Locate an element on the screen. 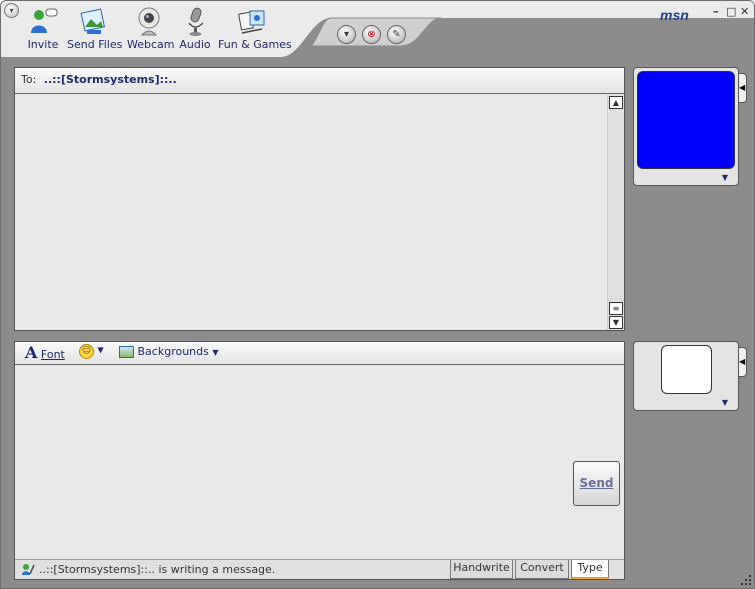 The height and width of the screenshot is (589, 755). contact-display-picture is located at coordinates (686, 120).